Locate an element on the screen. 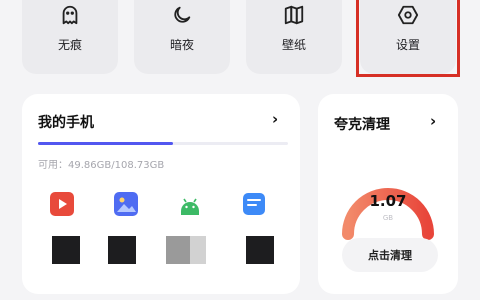 The image size is (480, 300). toolbar-item-label: 壁纸 is located at coordinates (293, 45).